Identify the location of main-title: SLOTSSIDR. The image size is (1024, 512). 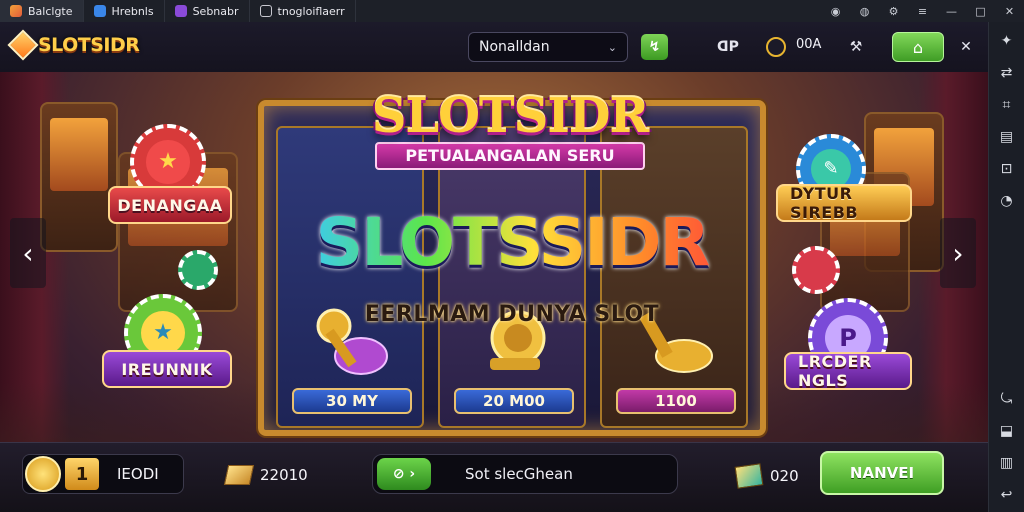
(512, 243).